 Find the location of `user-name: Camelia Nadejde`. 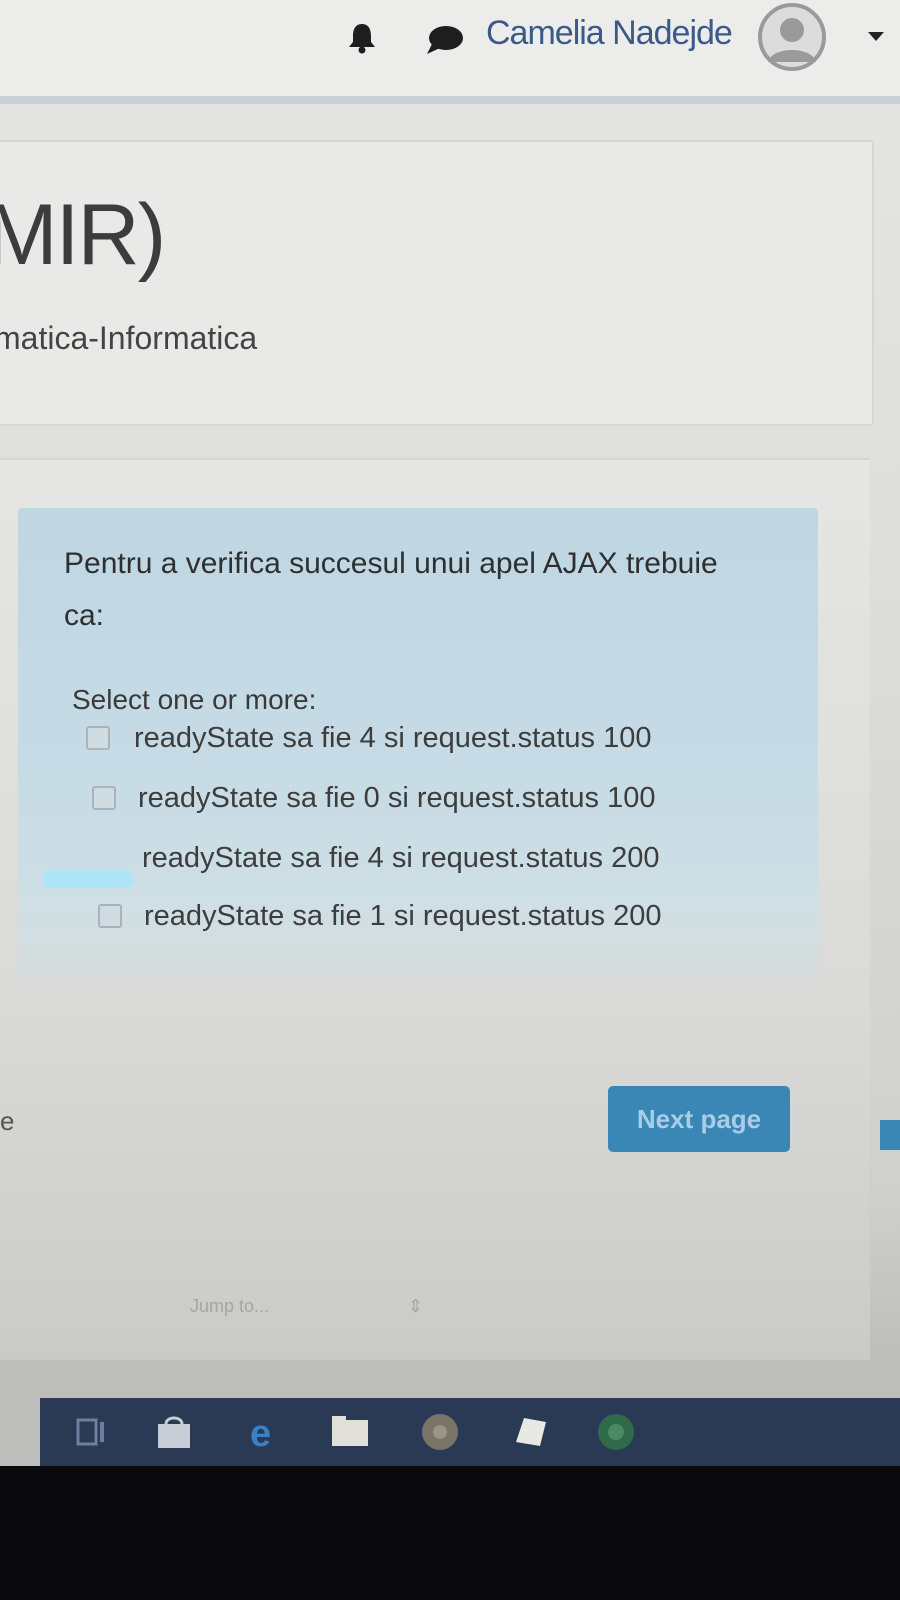

user-name: Camelia Nadejde is located at coordinates (609, 33).